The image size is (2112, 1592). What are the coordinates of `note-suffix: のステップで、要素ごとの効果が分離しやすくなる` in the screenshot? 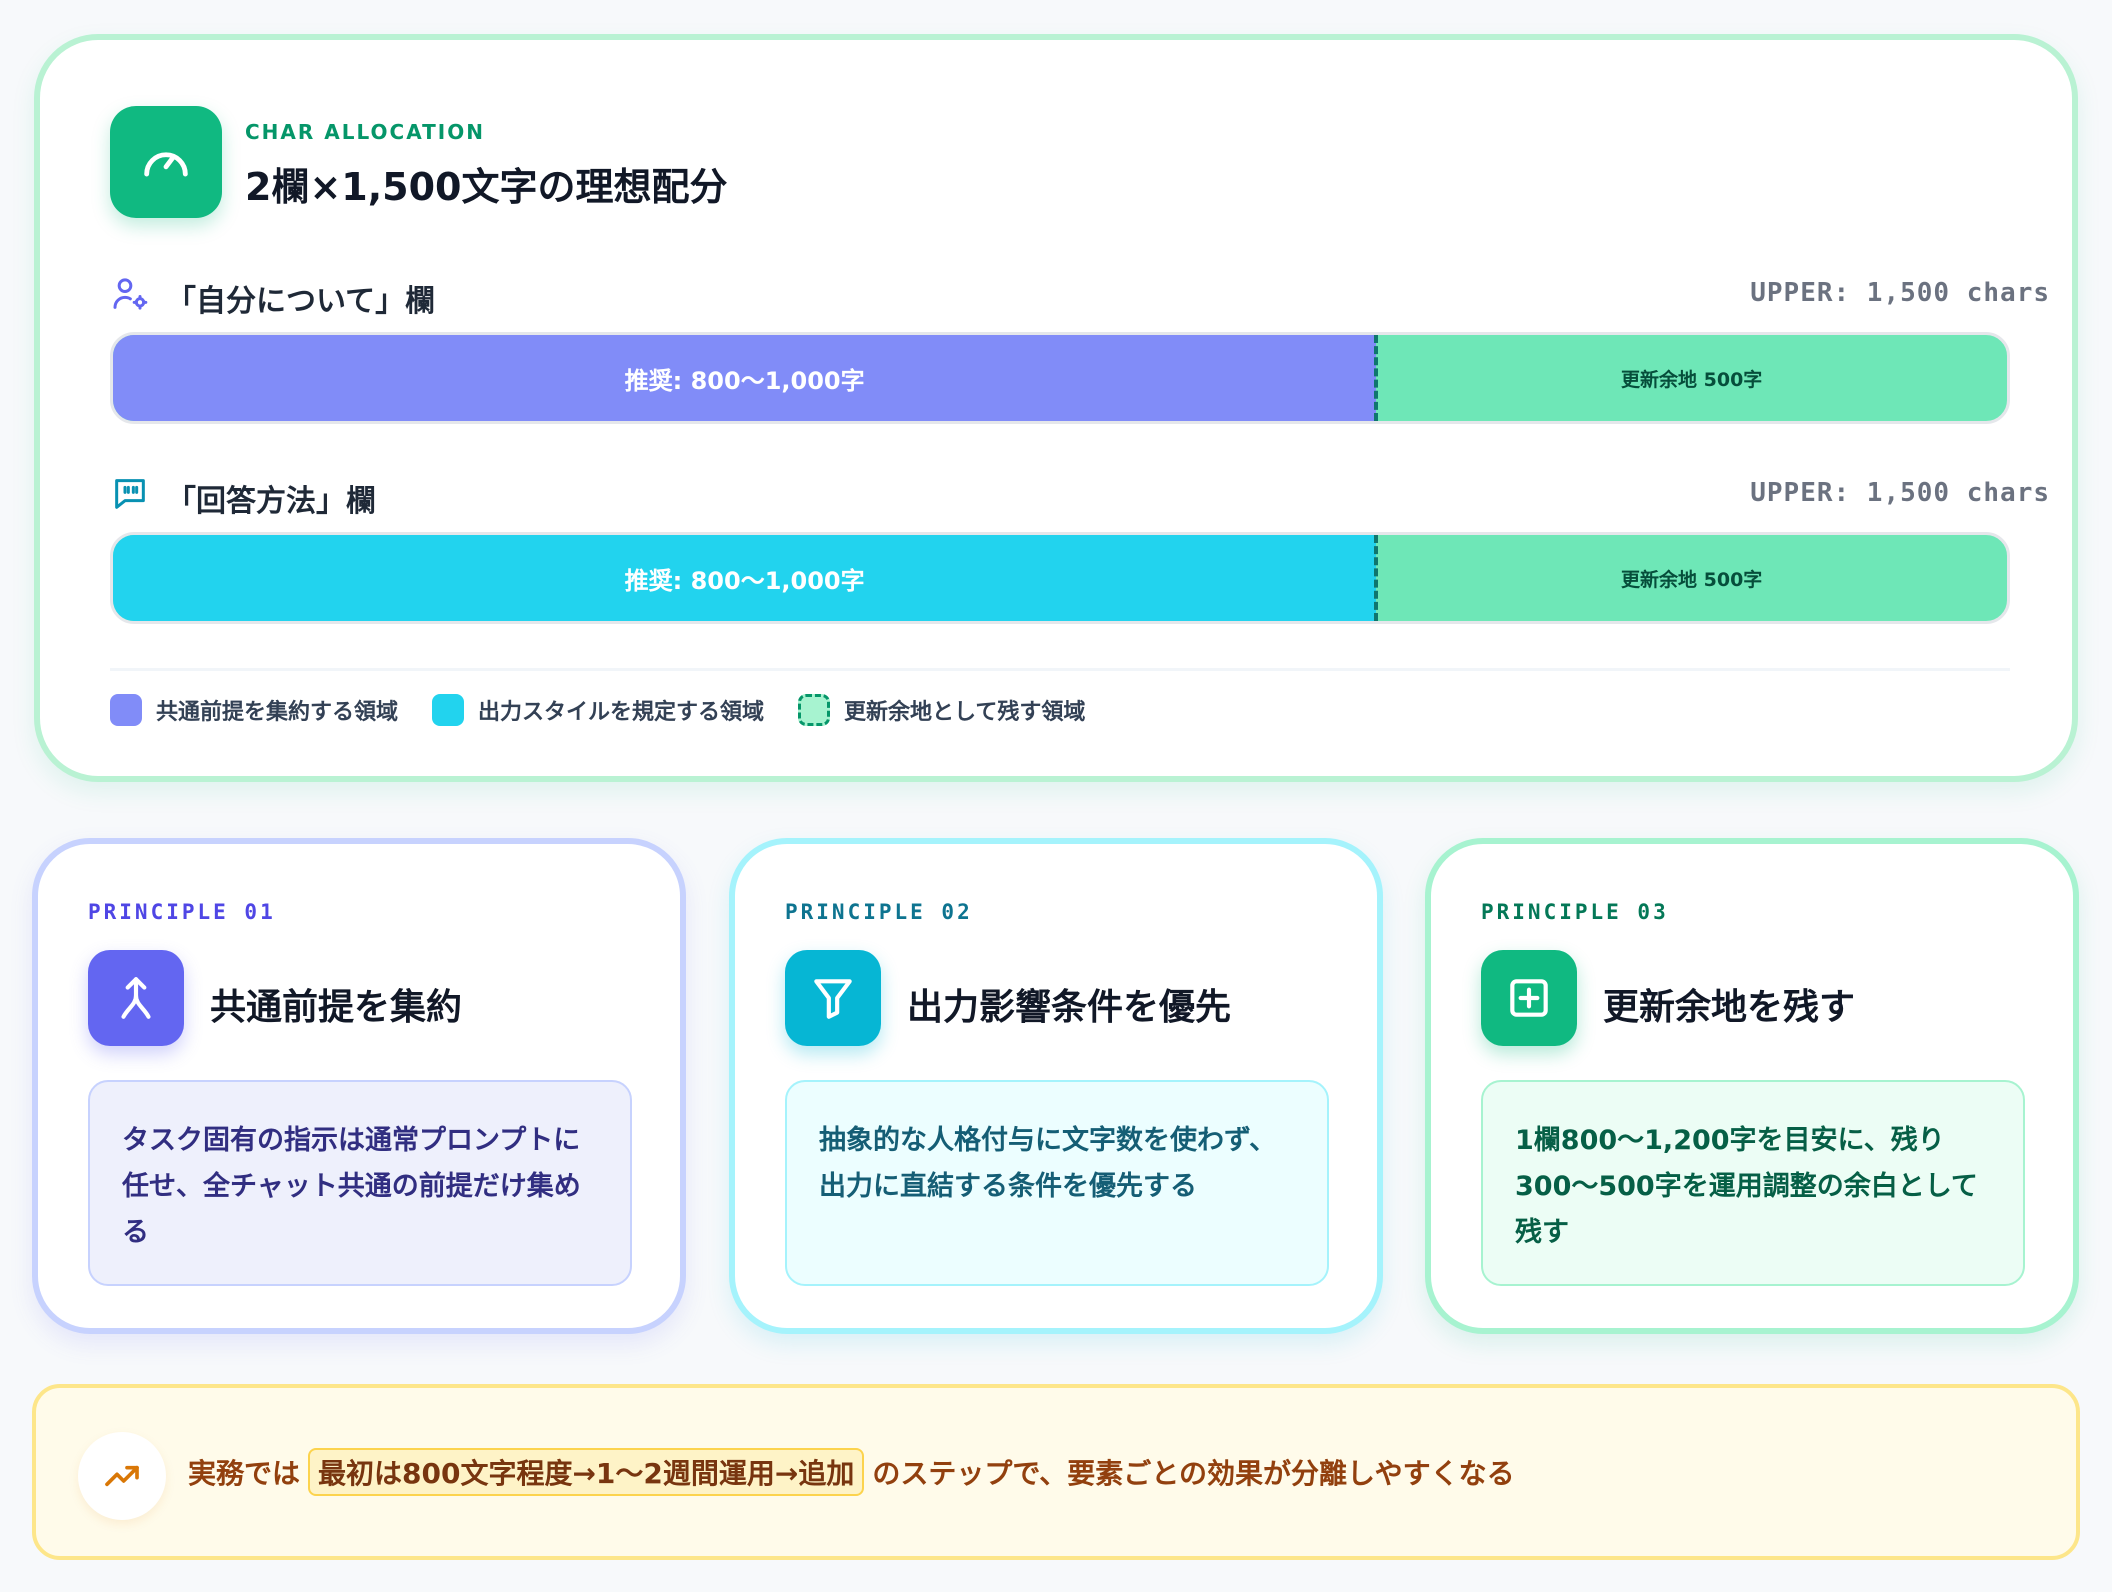 It's located at (1193, 1473).